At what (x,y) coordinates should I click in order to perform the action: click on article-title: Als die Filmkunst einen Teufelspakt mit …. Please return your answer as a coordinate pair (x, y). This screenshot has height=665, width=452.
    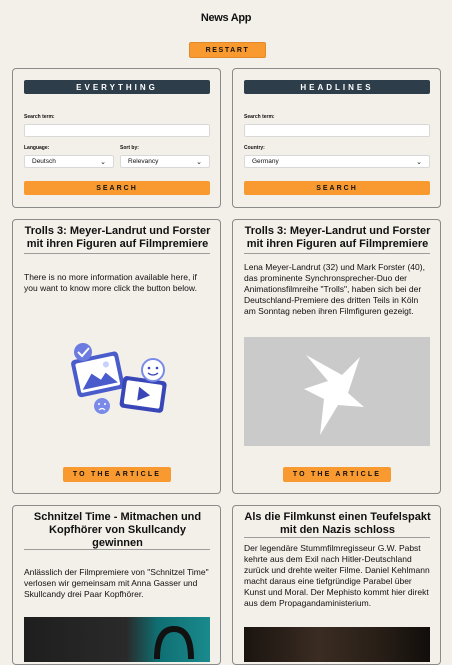
    Looking at the image, I should click on (337, 523).